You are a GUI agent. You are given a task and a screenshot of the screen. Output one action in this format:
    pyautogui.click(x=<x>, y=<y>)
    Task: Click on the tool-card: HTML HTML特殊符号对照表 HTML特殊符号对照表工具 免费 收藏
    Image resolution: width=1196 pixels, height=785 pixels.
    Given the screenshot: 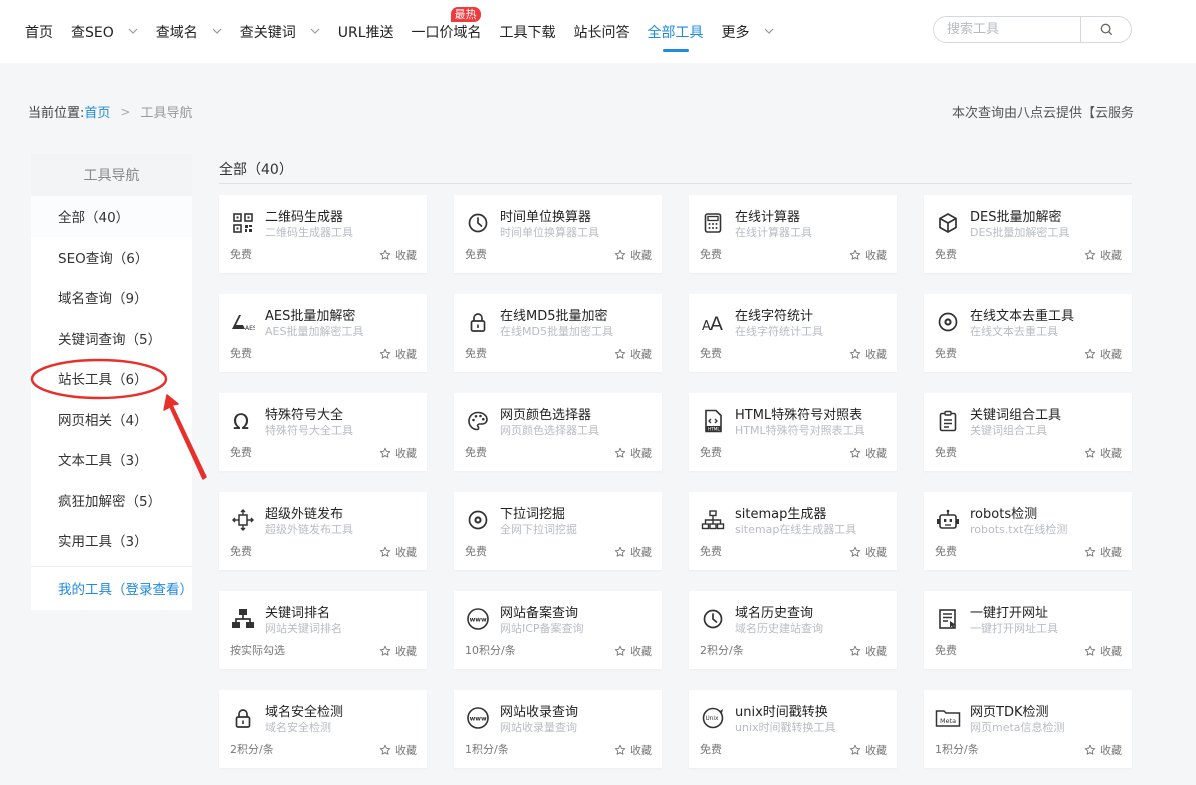 What is the action you would take?
    pyautogui.click(x=793, y=432)
    